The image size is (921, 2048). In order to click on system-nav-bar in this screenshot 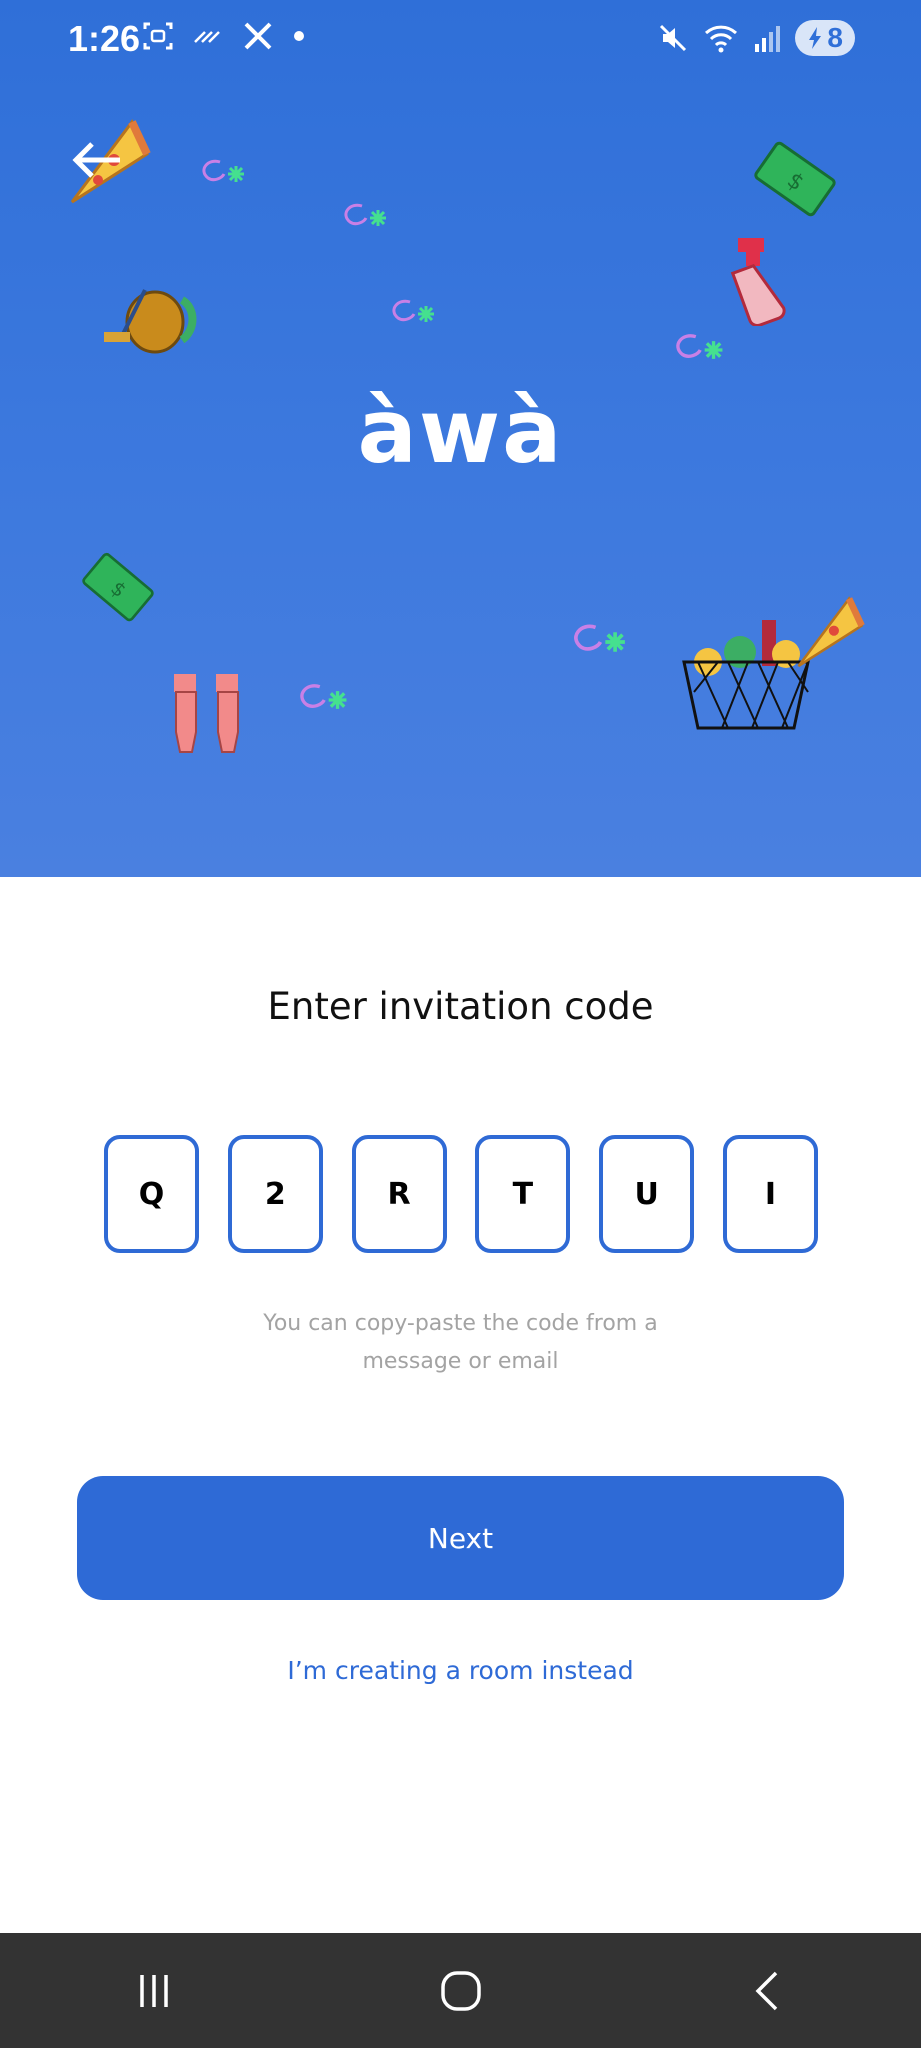, I will do `click(460, 1990)`.